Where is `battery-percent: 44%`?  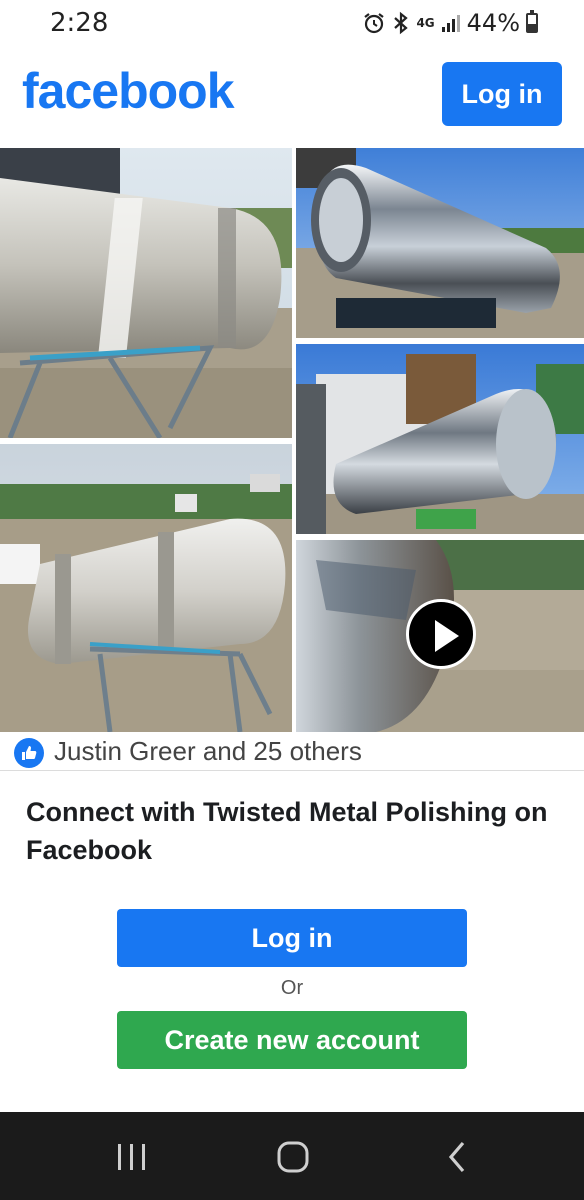
battery-percent: 44% is located at coordinates (493, 23).